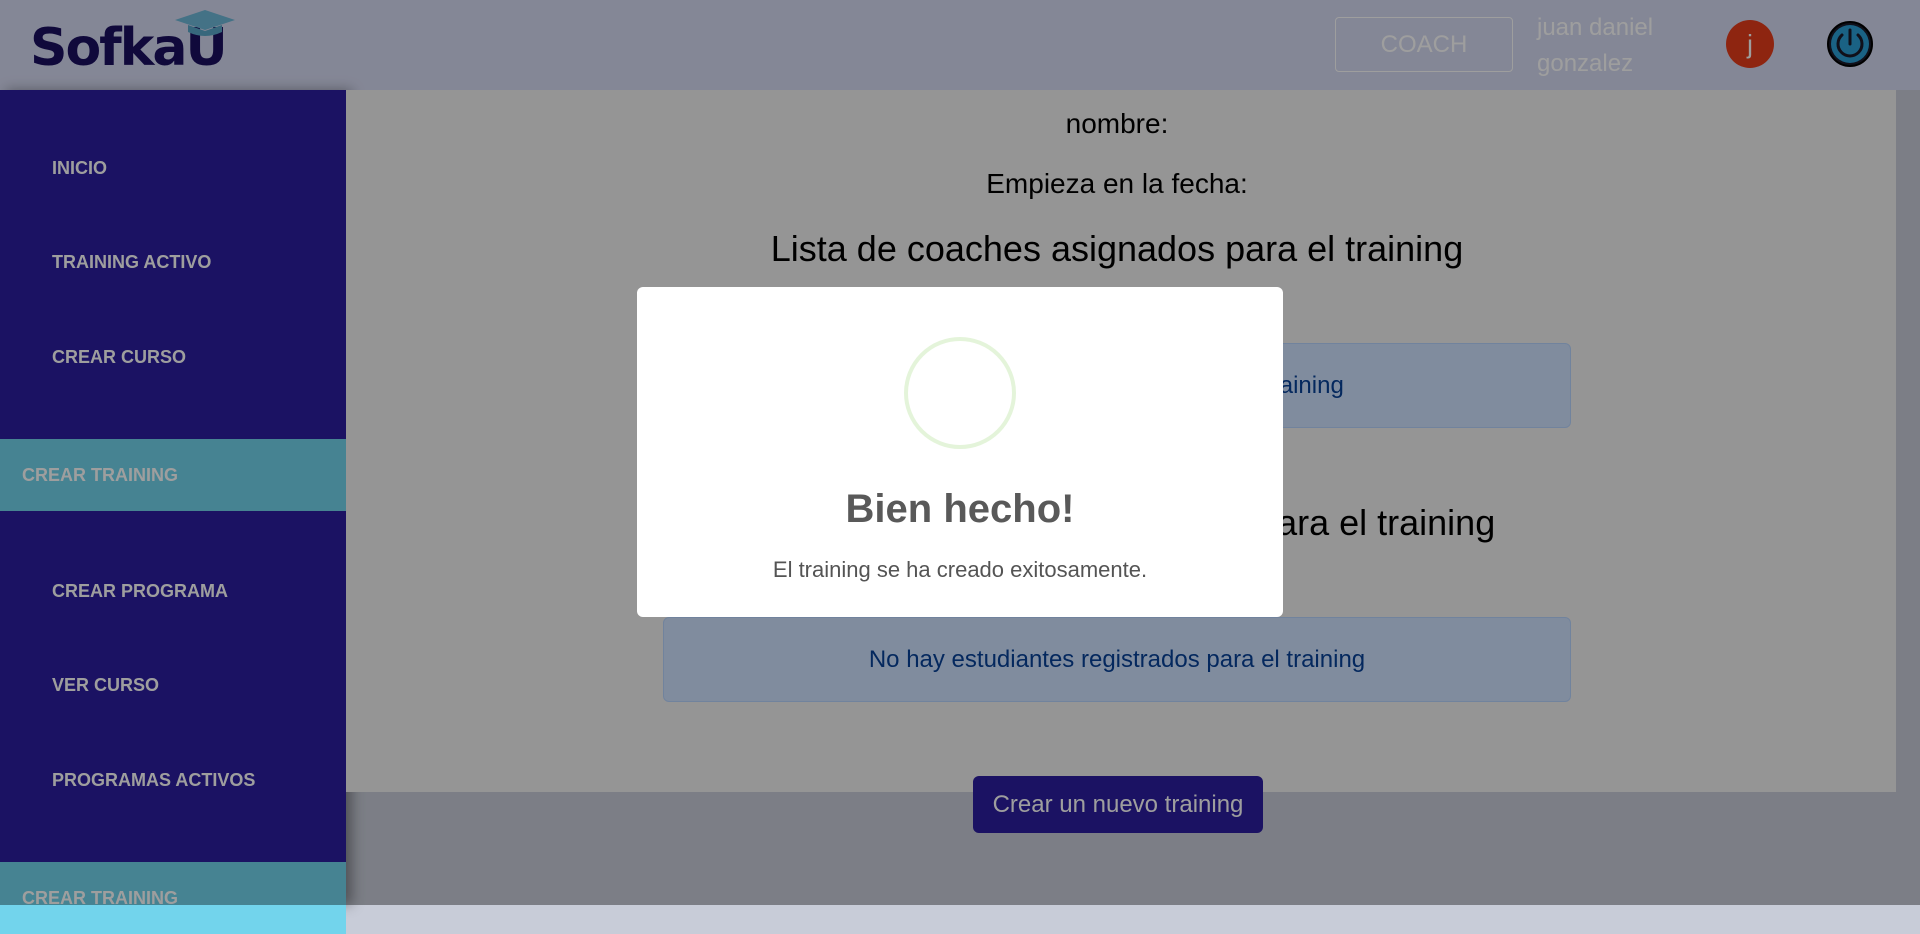 The width and height of the screenshot is (1920, 934). I want to click on modal-title: Bien hecho!, so click(960, 509).